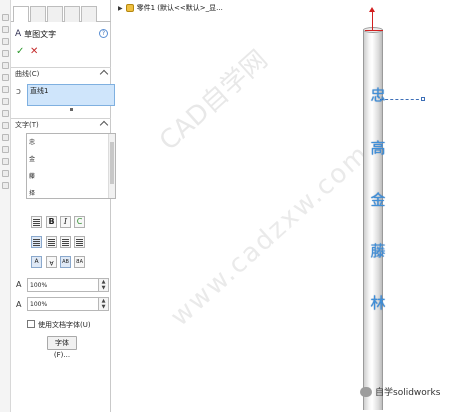 The image size is (474, 412). What do you see at coordinates (79, 262) in the screenshot?
I see `flip-horizontal-back-button: AB` at bounding box center [79, 262].